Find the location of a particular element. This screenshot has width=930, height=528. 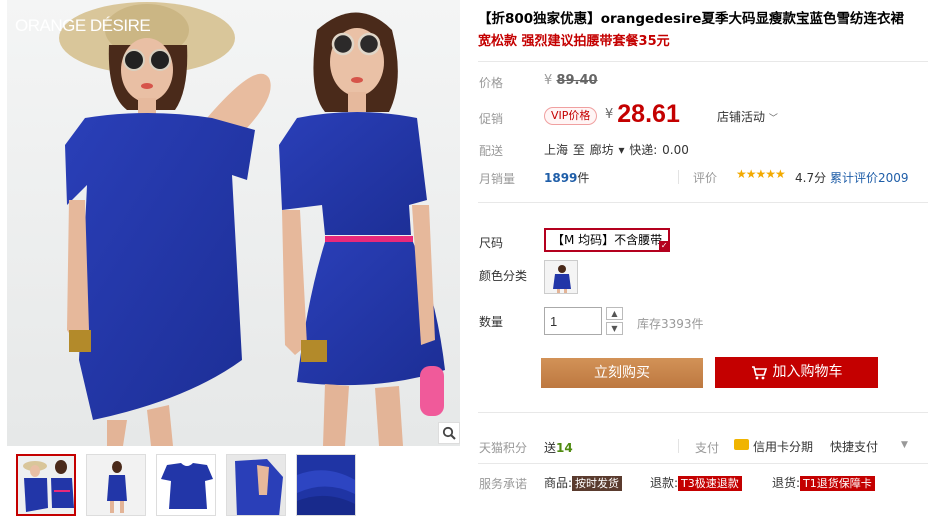

original-price-value: 89.40 is located at coordinates (577, 80).